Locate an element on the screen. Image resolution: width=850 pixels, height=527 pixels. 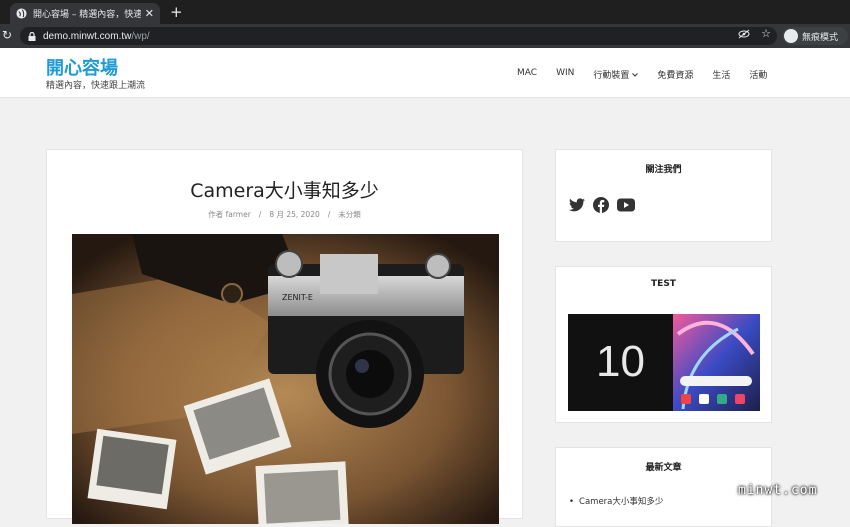
browser-toolbar: ↻ demo.minwt.com.tw/wp/ ☆ 無痕模式 is located at coordinates (425, 36).